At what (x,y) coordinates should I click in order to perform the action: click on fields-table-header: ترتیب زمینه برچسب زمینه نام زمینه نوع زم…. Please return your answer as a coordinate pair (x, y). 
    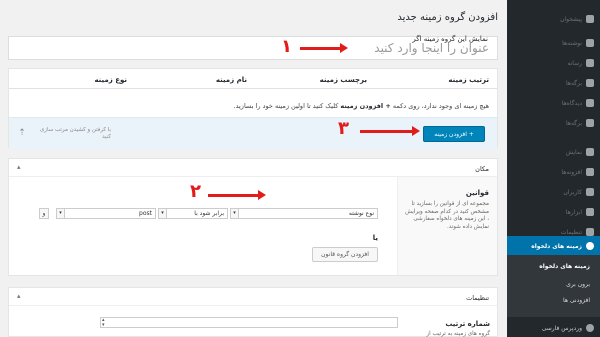
    Looking at the image, I should click on (253, 79).